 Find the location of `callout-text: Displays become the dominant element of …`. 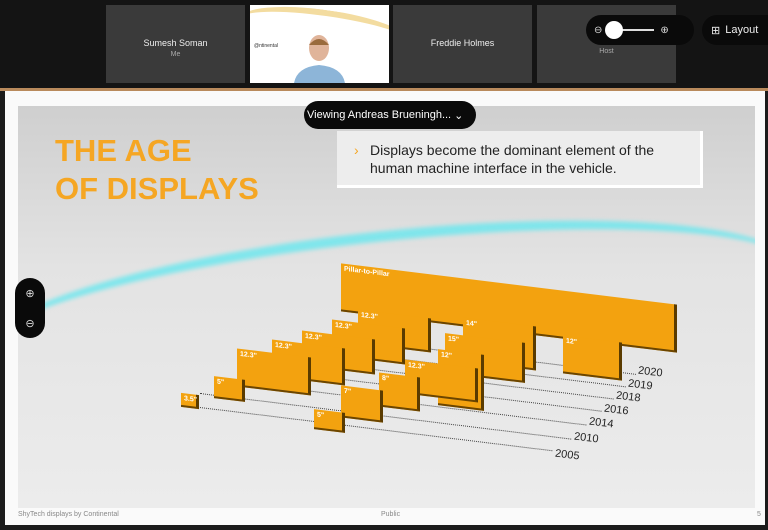

callout-text: Displays become the dominant element of … is located at coordinates (512, 159).